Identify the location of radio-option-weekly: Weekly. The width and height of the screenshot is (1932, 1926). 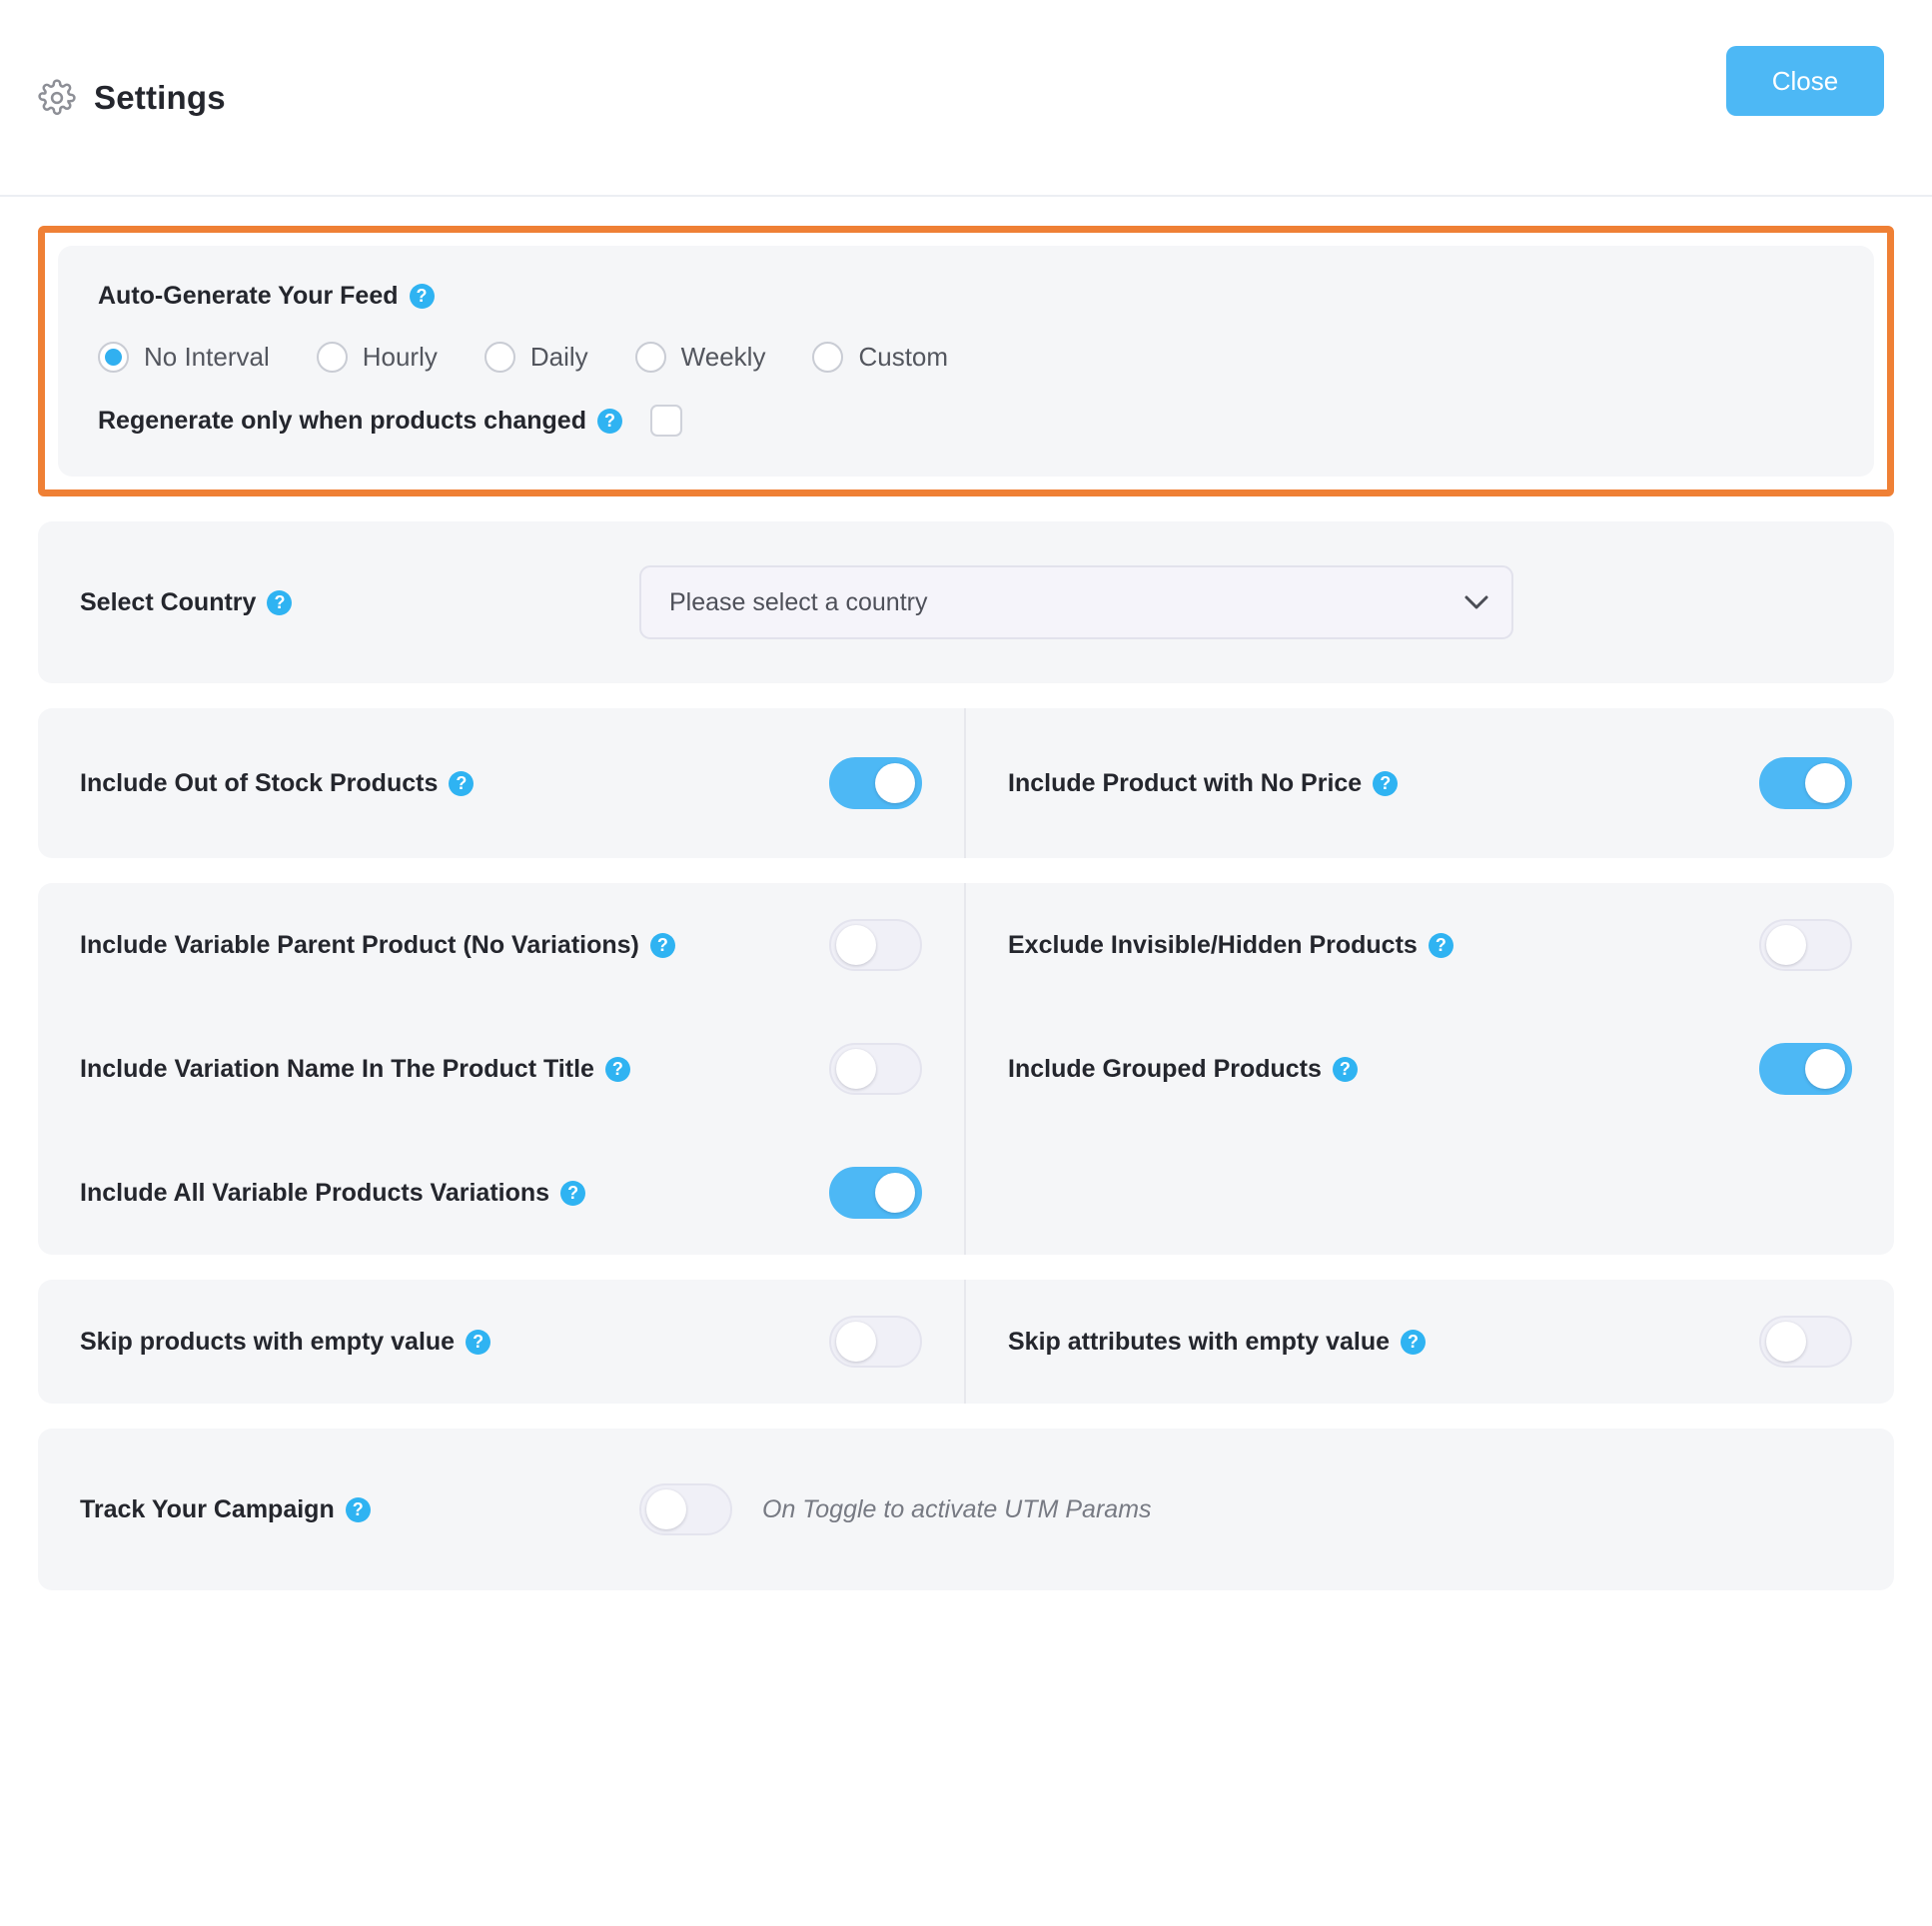
(700, 357).